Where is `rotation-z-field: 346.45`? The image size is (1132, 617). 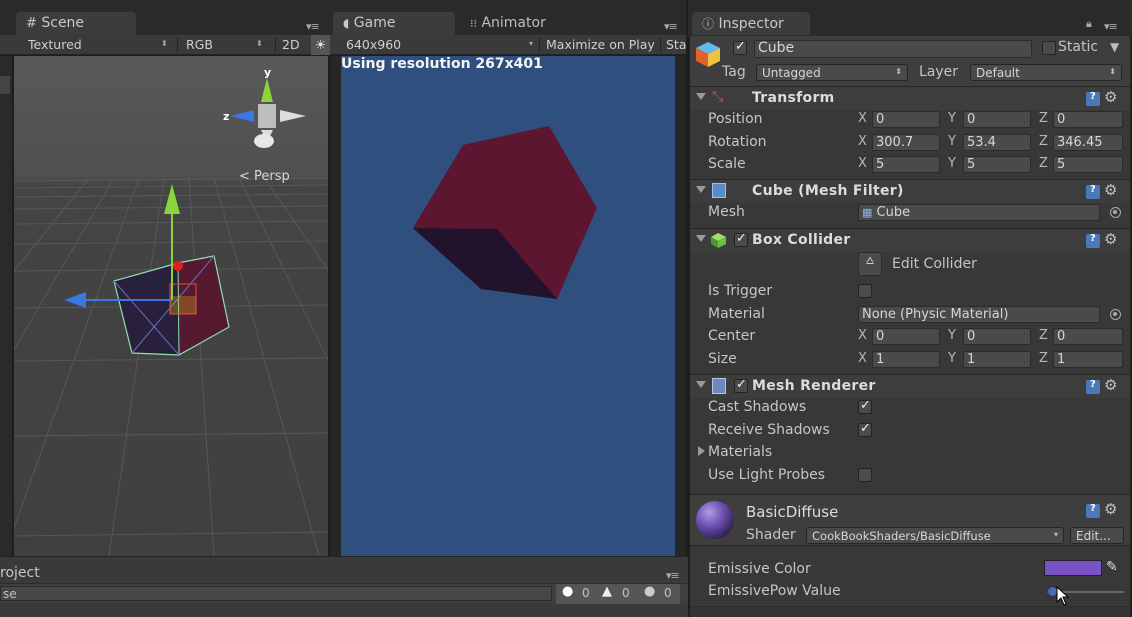 rotation-z-field: 346.45 is located at coordinates (1088, 142).